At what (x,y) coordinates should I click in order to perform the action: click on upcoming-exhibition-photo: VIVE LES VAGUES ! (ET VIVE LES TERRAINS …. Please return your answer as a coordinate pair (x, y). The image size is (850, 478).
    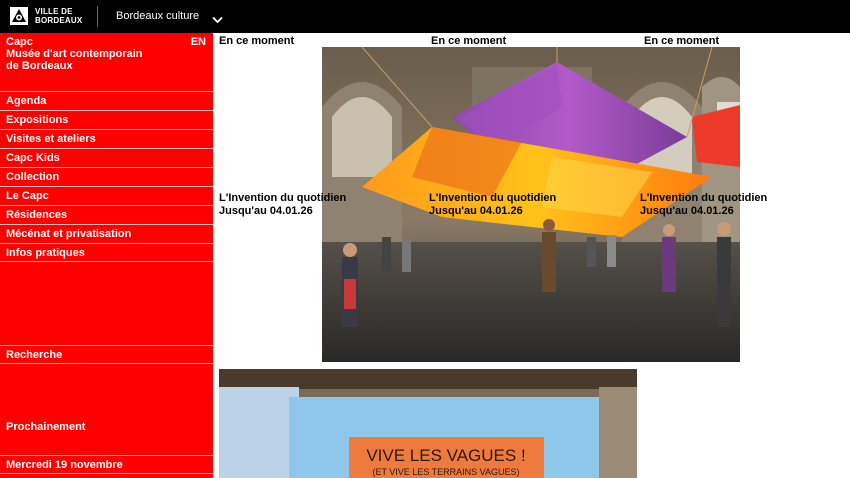
    Looking at the image, I should click on (428, 423).